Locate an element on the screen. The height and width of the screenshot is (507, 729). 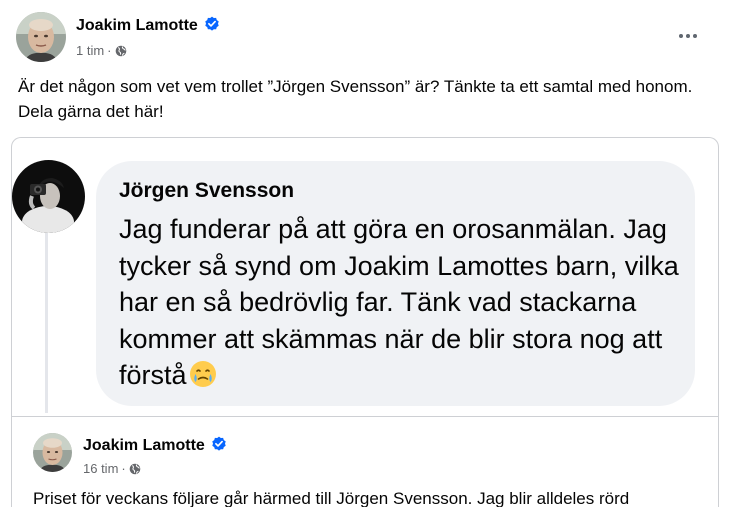
shared-post-author-name: Joakim Lamotte is located at coordinates (155, 446).